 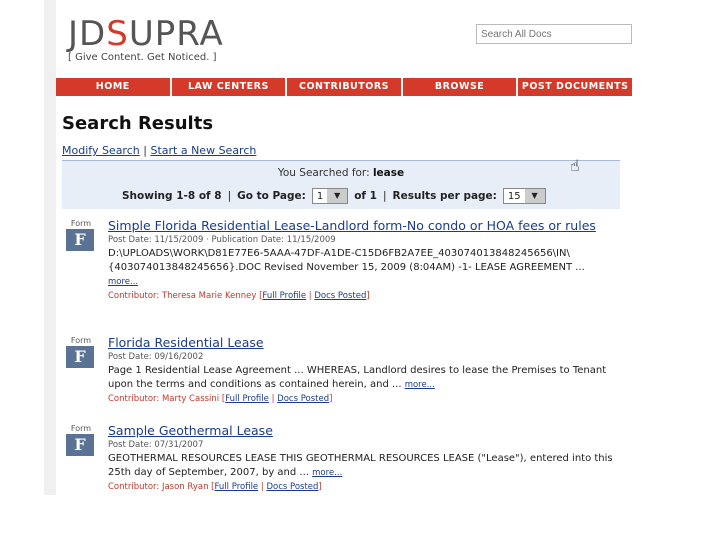 I want to click on tagline: [ Give Content. Get Noticed. ], so click(x=142, y=57).